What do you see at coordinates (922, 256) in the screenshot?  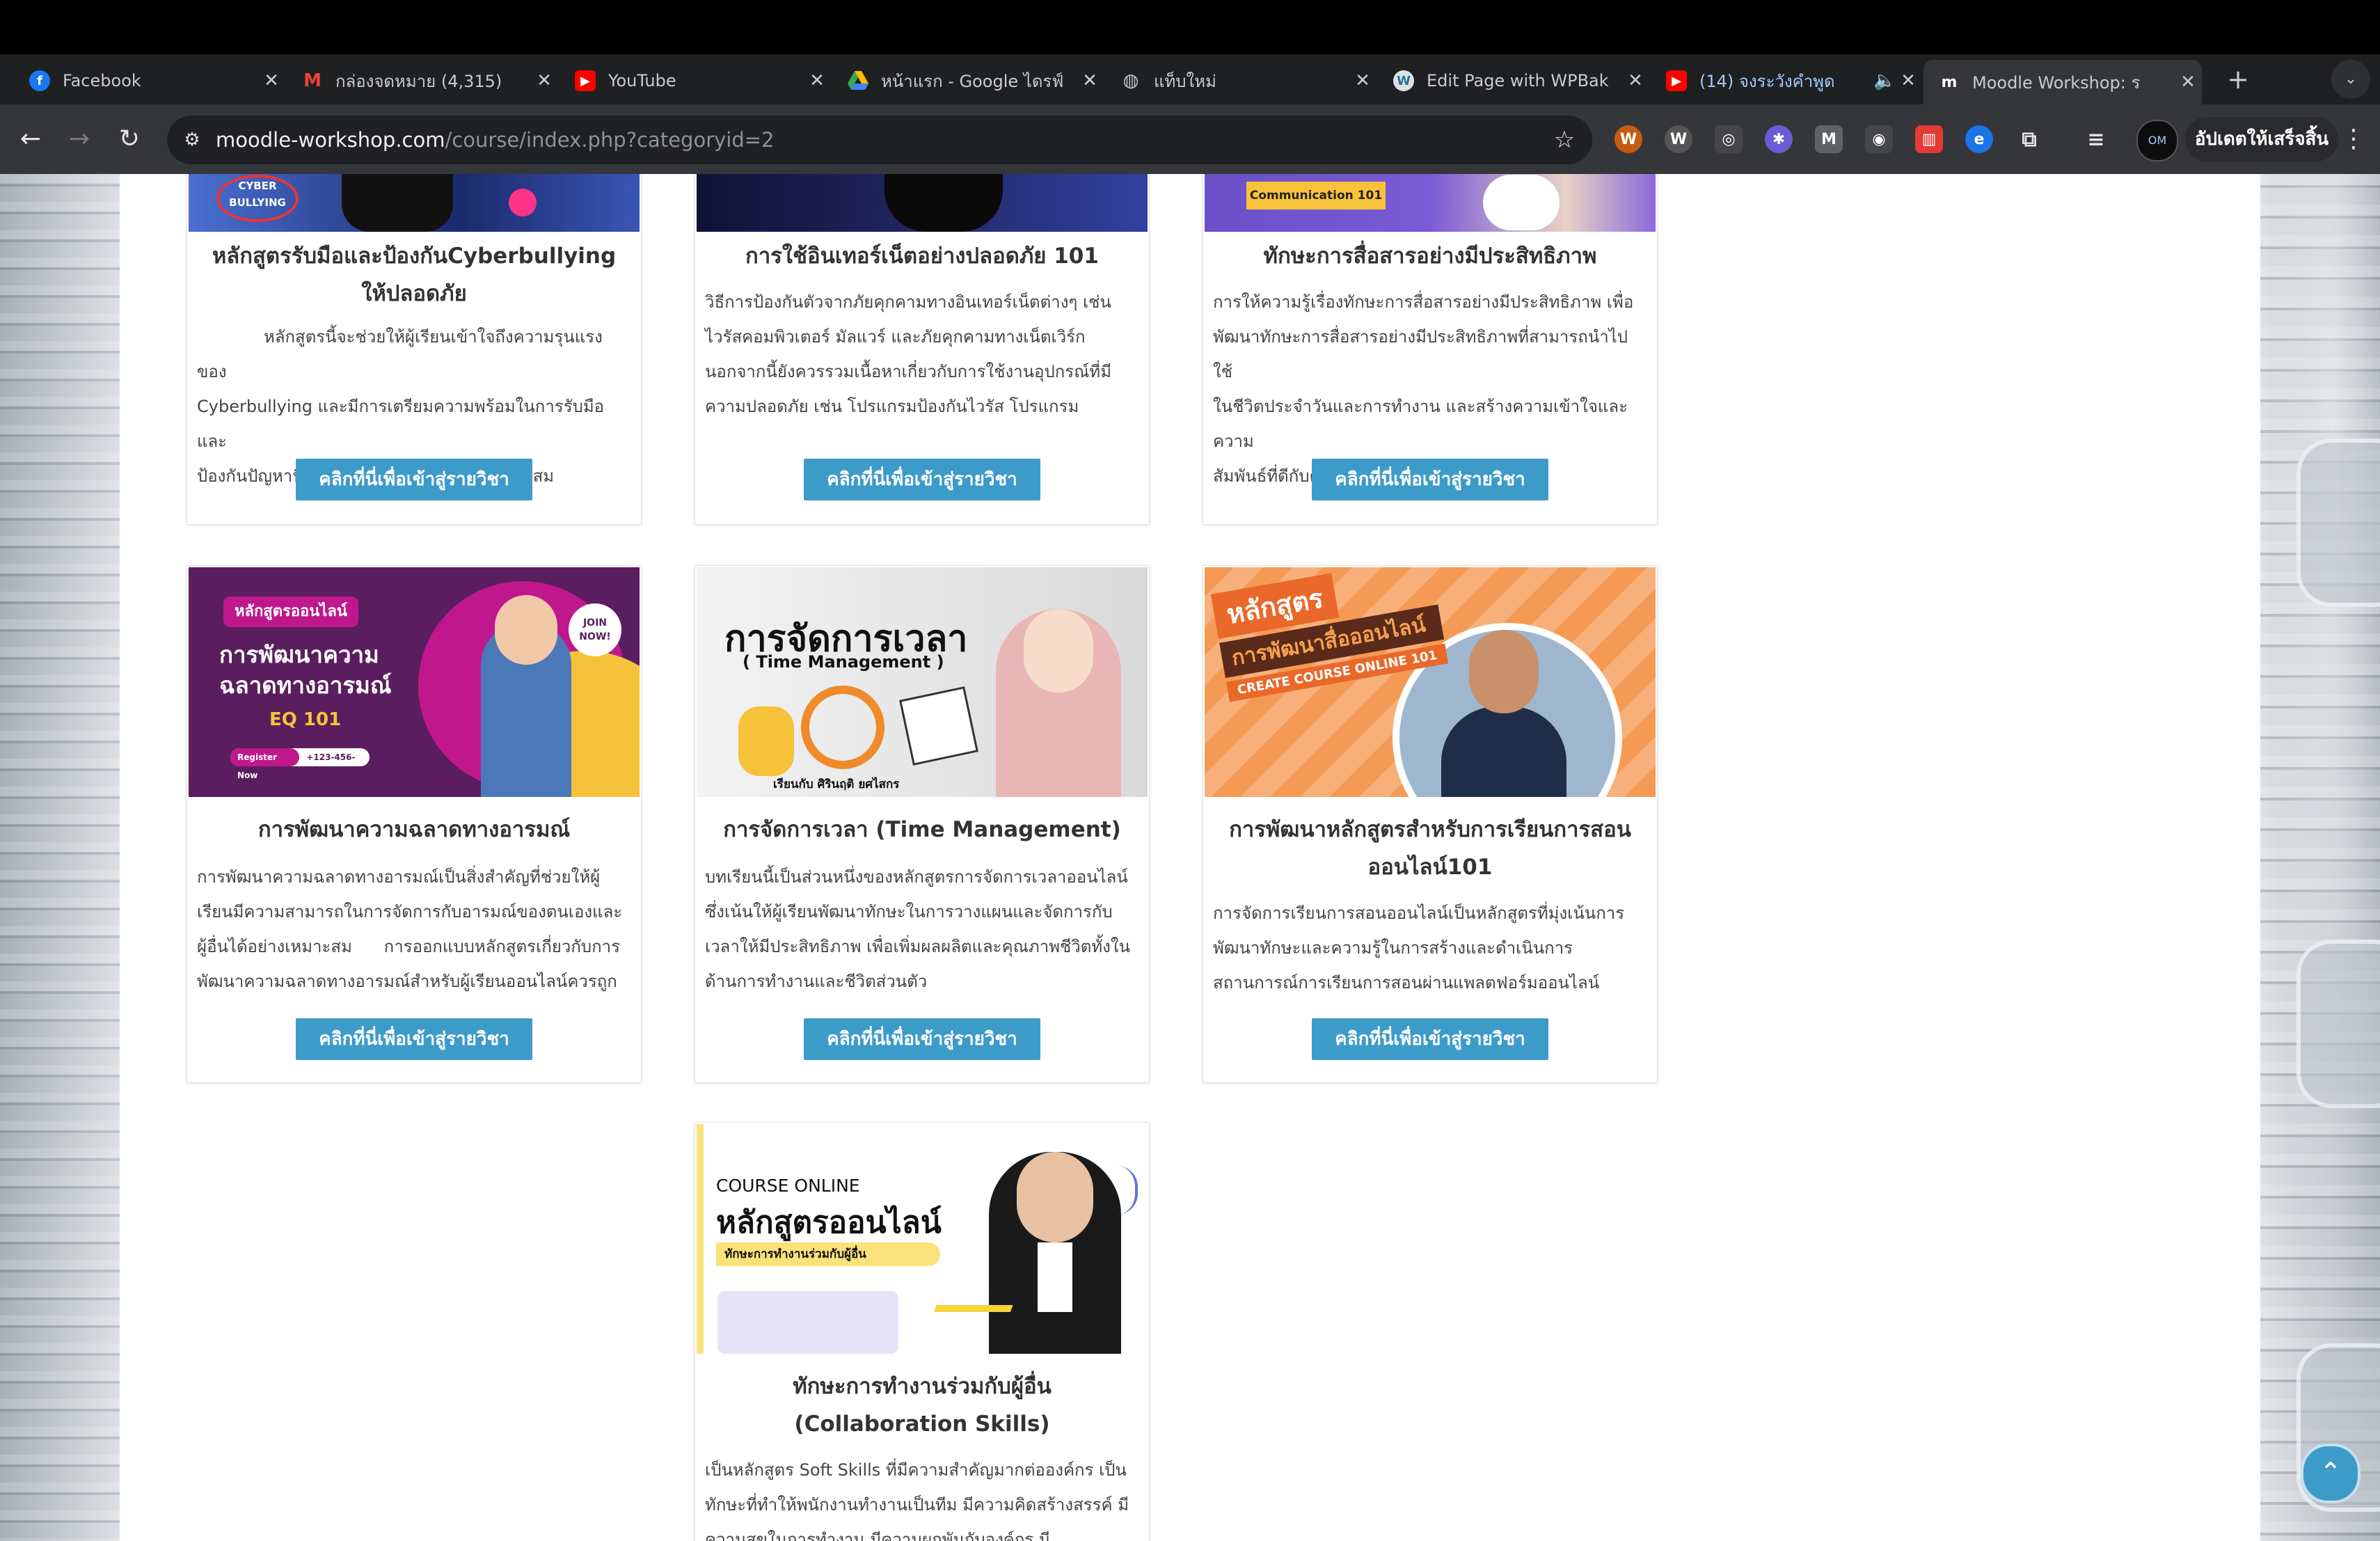 I see `course-title: การใช้อินเทอร์เน็ตอย่างปลอดภัย 101` at bounding box center [922, 256].